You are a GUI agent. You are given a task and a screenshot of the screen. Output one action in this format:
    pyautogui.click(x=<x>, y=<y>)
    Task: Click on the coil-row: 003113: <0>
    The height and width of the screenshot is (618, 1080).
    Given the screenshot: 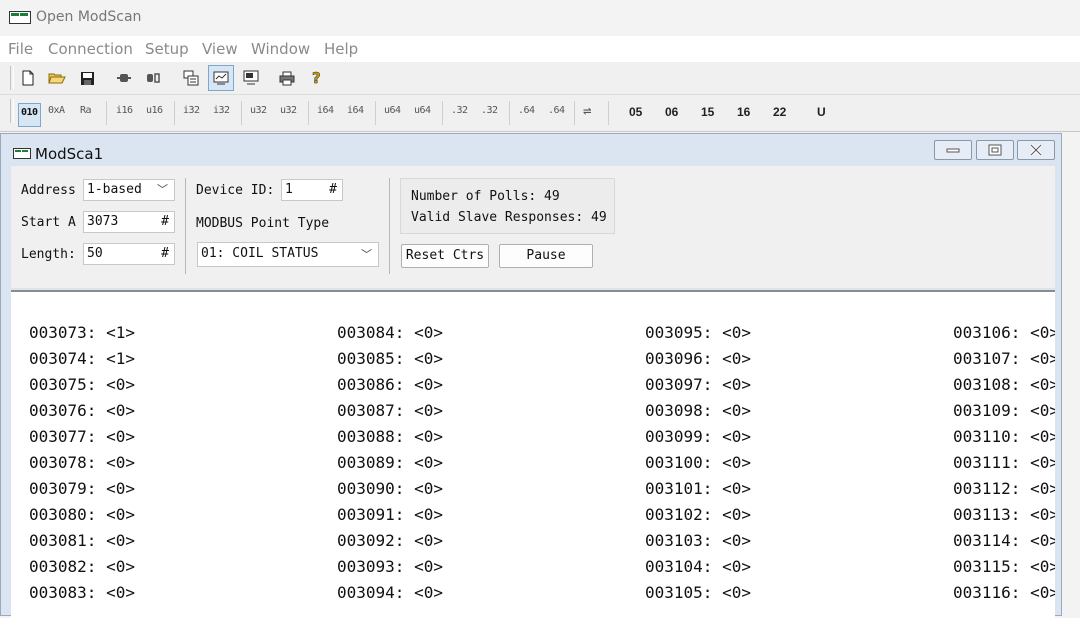 What is the action you would take?
    pyautogui.click(x=1004, y=515)
    